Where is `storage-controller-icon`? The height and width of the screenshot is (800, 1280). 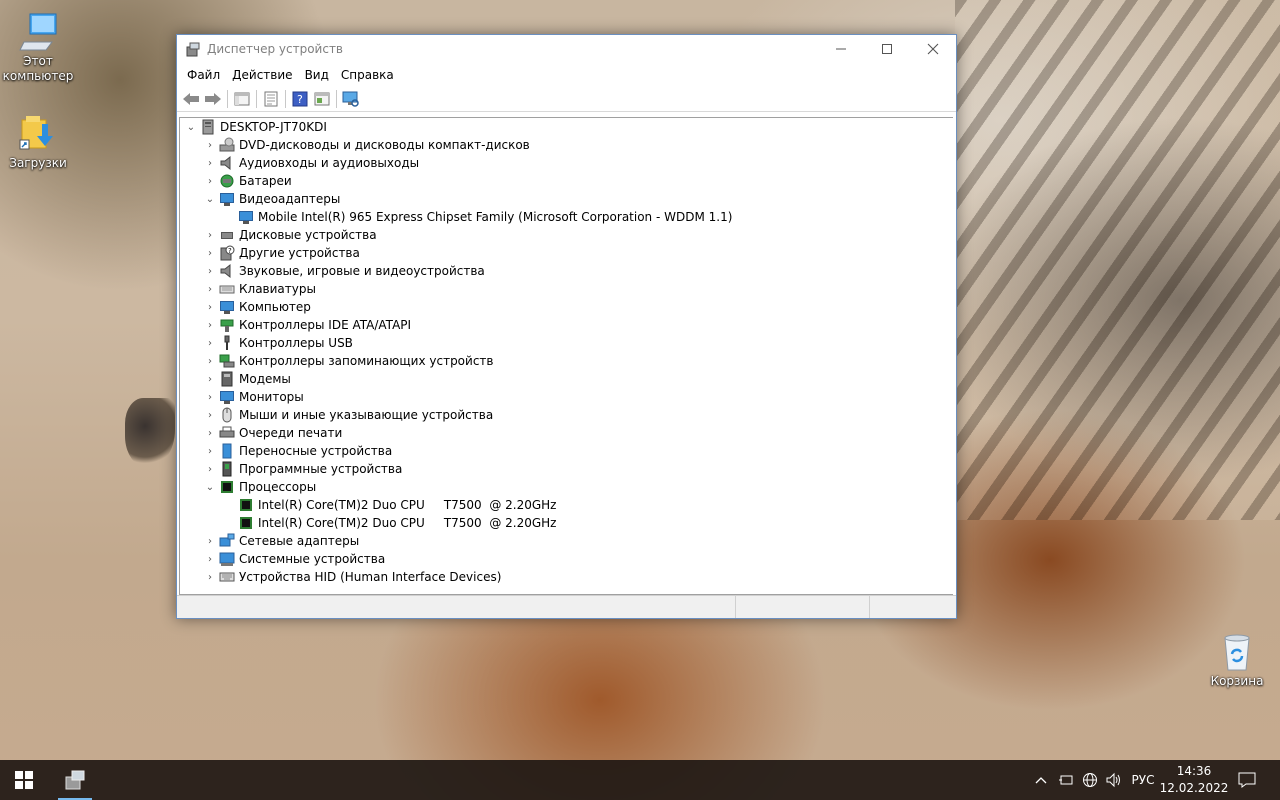 storage-controller-icon is located at coordinates (227, 361).